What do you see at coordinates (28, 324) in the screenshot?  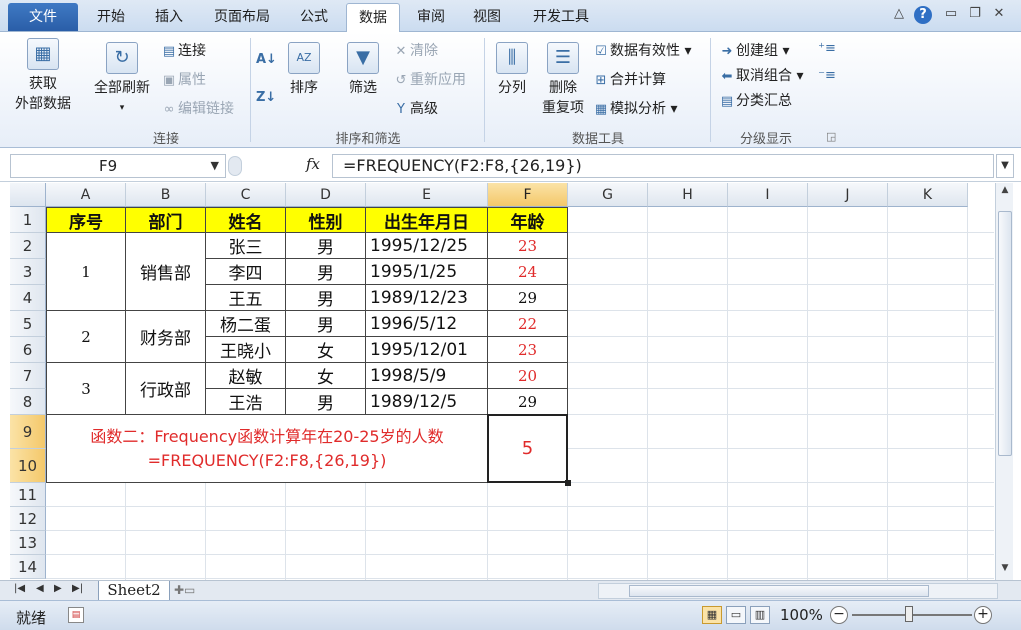 I see `row-header-5: 5` at bounding box center [28, 324].